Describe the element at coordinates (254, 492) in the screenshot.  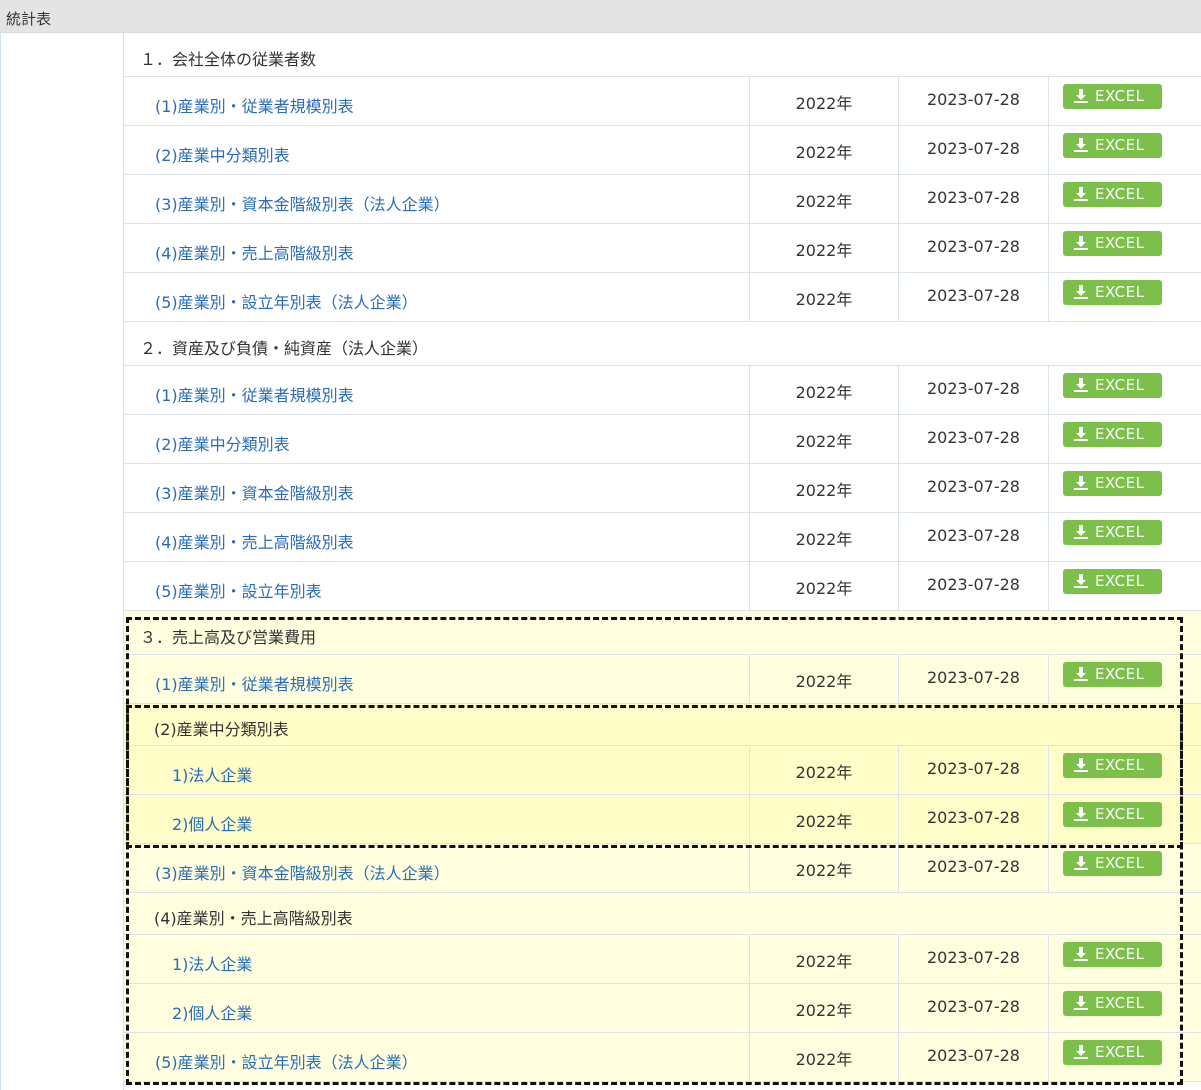
I see `table-link: (3)産業別・資本金階級別表` at that location.